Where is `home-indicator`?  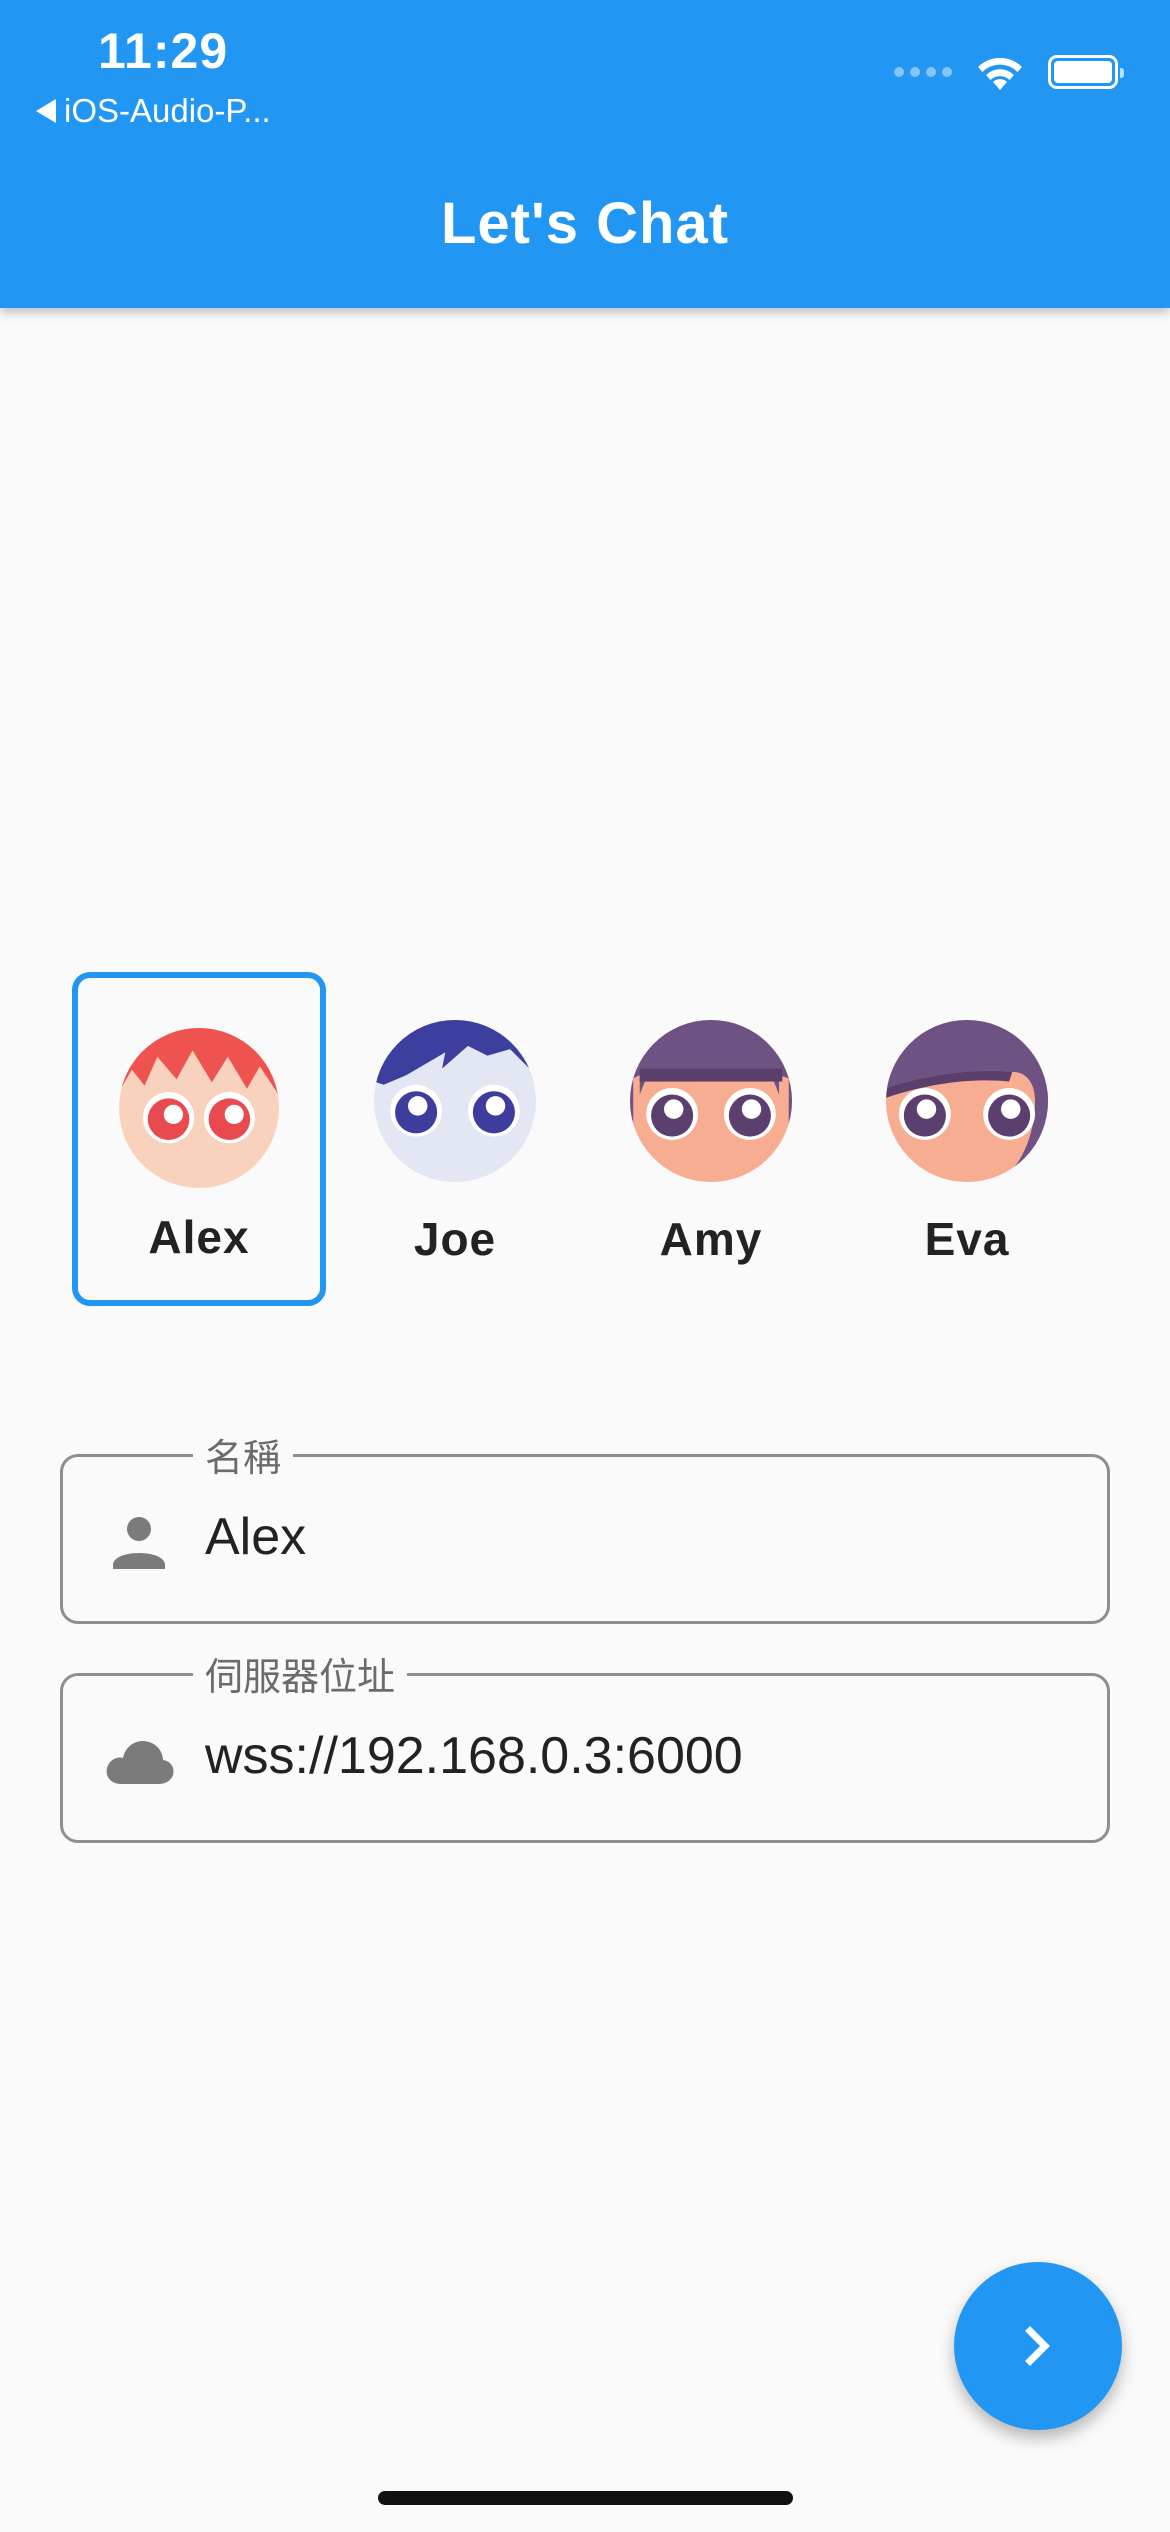 home-indicator is located at coordinates (585, 2498).